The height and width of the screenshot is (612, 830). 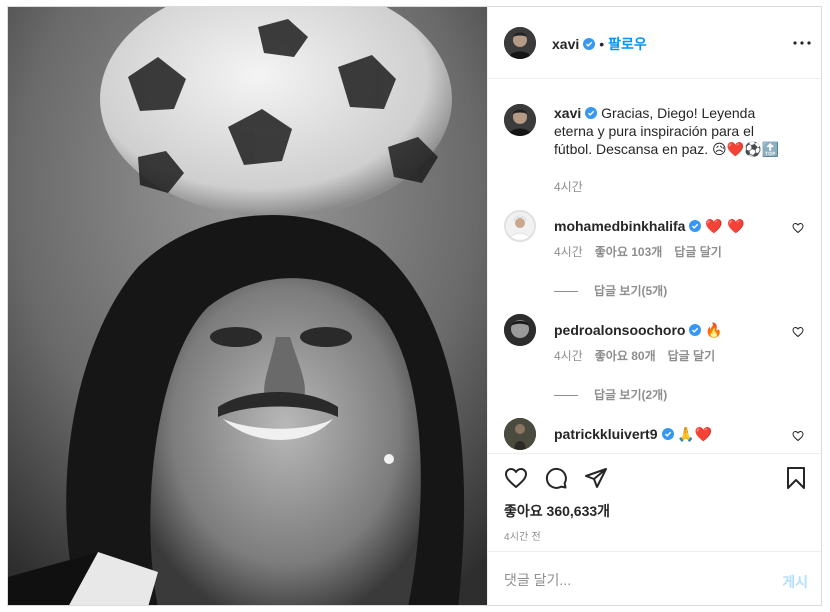 I want to click on heart-icon, so click(x=516, y=478).